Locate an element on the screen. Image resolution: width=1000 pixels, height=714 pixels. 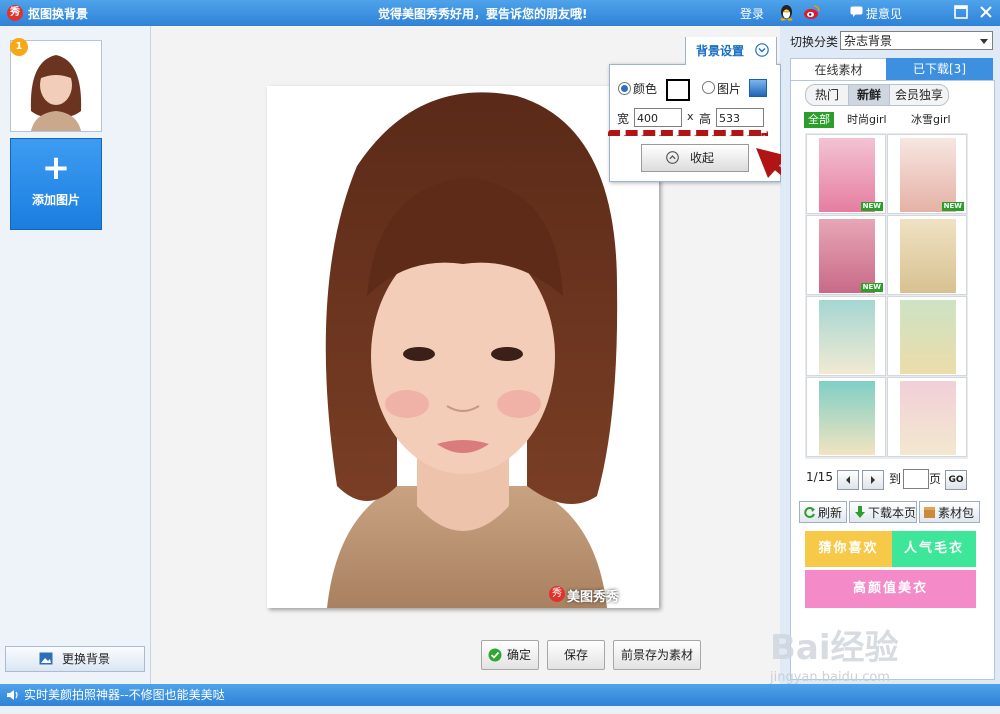
change-background-button: 更换背景 is located at coordinates (75, 659).